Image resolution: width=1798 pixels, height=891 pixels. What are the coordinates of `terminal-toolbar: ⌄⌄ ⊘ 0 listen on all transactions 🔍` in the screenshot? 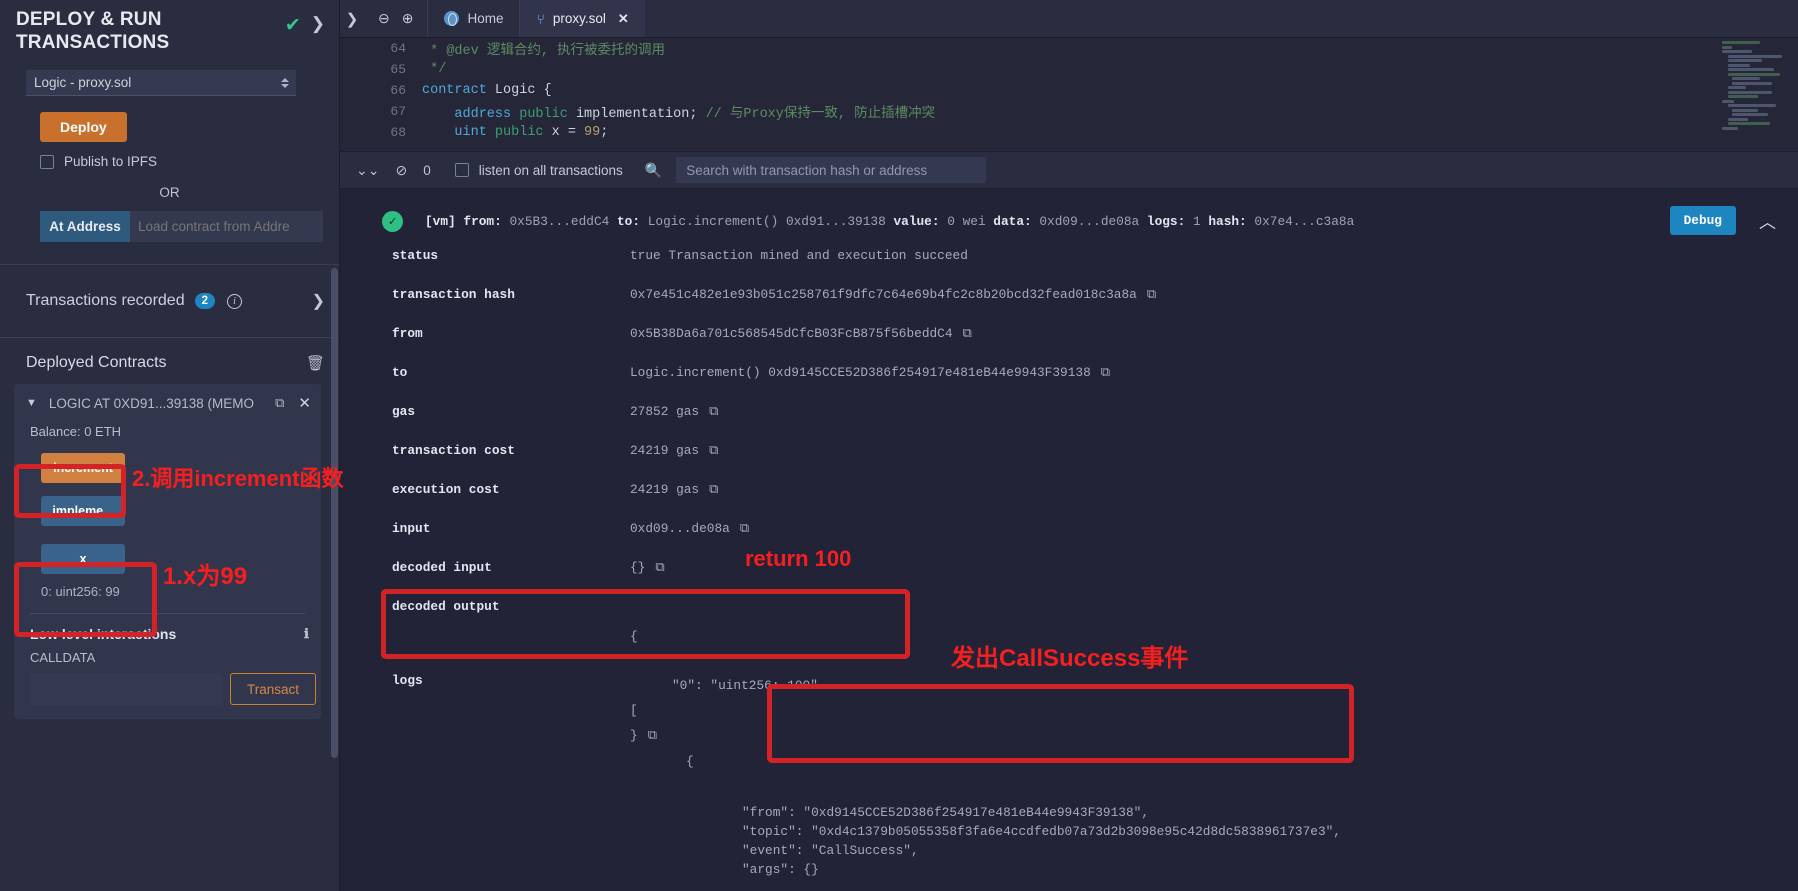 It's located at (1069, 170).